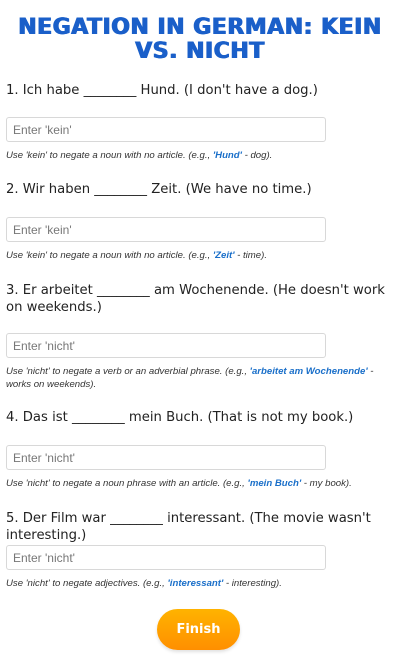 The width and height of the screenshot is (400, 657). I want to click on hint-2-example: 'Zeit', so click(223, 255).